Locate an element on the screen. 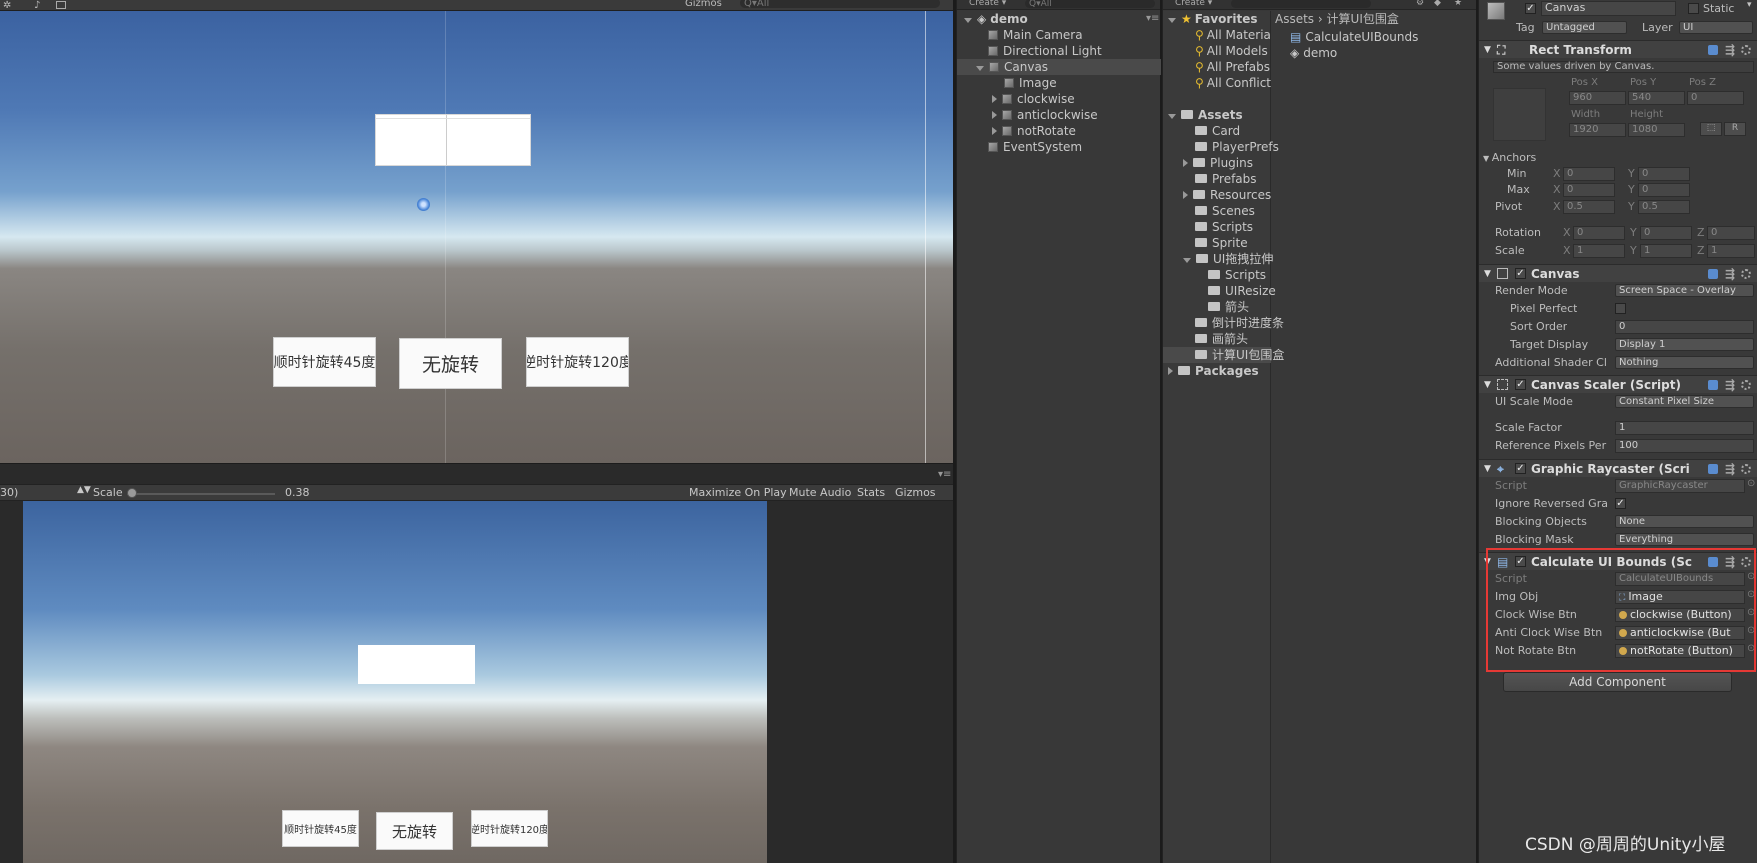 The height and width of the screenshot is (863, 1757). scene-not-rotate-button: 无旋转 is located at coordinates (450, 363).